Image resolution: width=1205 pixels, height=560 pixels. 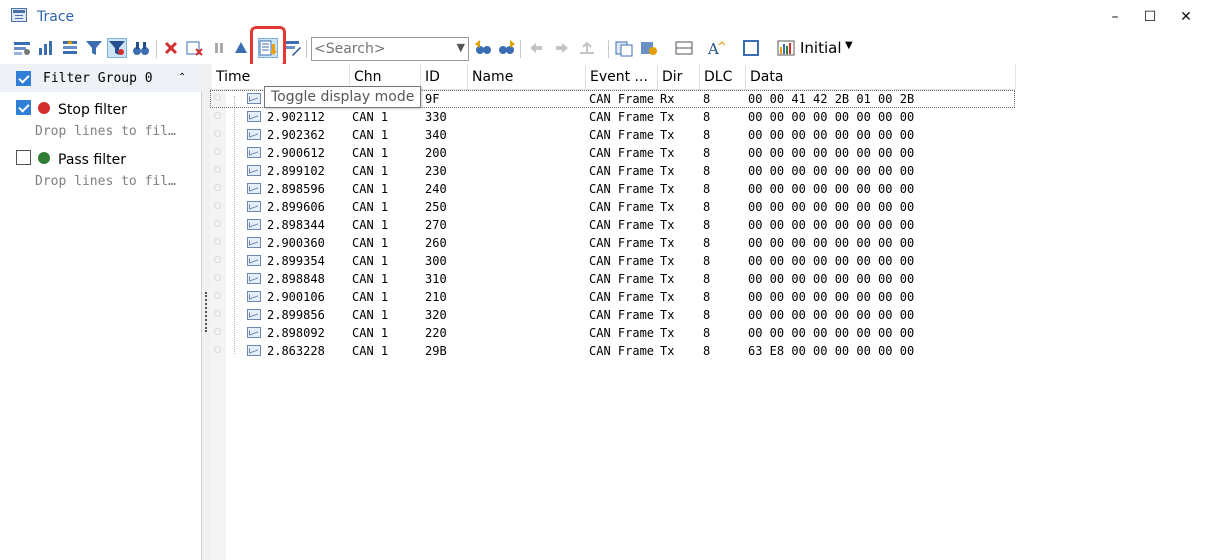 What do you see at coordinates (296, 333) in the screenshot?
I see `cell-time: 2.898092` at bounding box center [296, 333].